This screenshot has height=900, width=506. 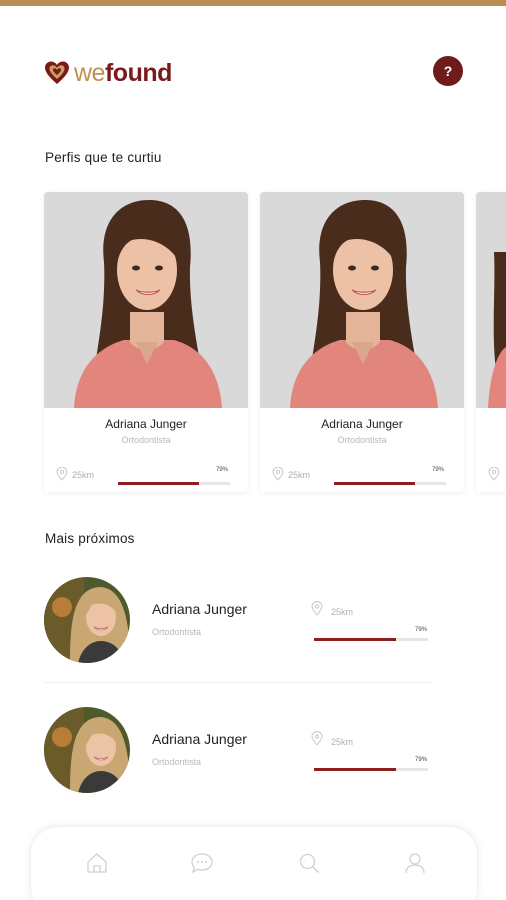 I want to click on search-icon, so click(x=309, y=863).